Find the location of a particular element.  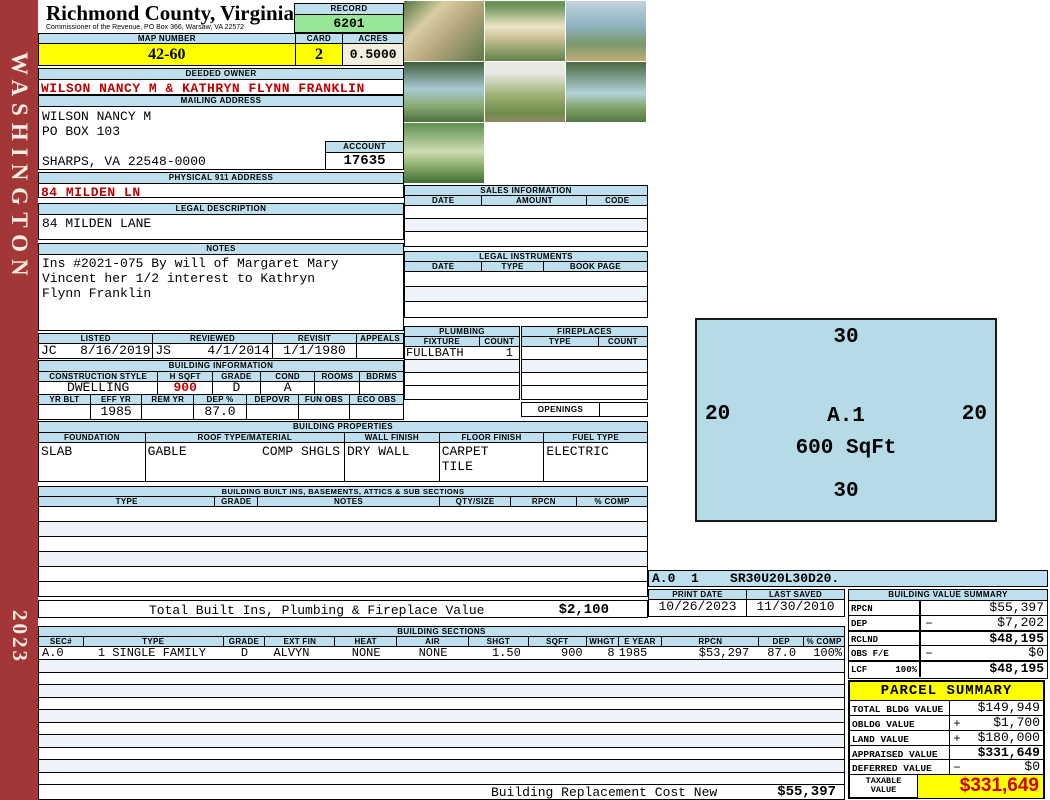

sketch-top-dimension: 30 is located at coordinates (846, 337).